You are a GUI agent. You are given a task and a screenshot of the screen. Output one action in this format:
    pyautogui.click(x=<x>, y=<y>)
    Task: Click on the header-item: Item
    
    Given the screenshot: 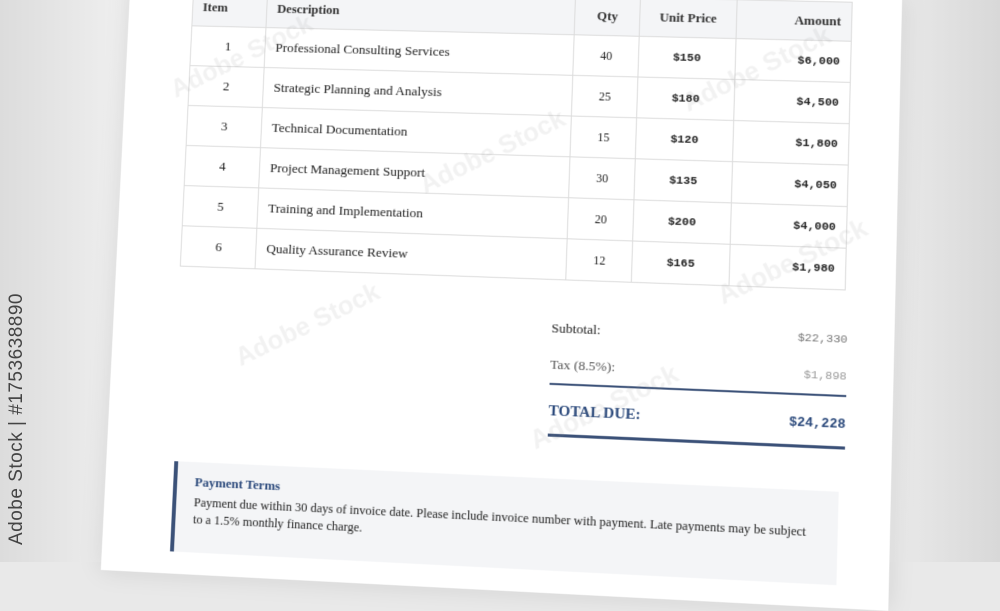 What is the action you would take?
    pyautogui.click(x=229, y=14)
    